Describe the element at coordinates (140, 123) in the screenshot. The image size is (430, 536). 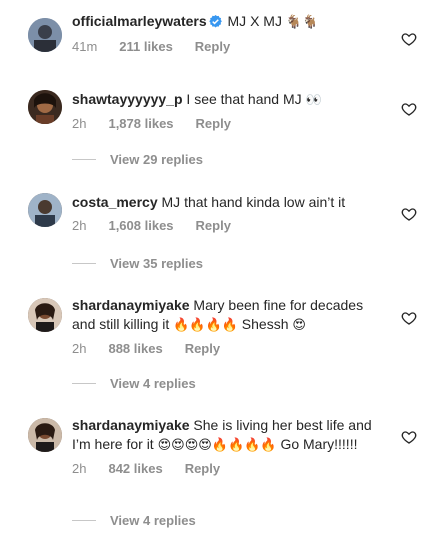
I see `likes-count: 1,878 likes` at that location.